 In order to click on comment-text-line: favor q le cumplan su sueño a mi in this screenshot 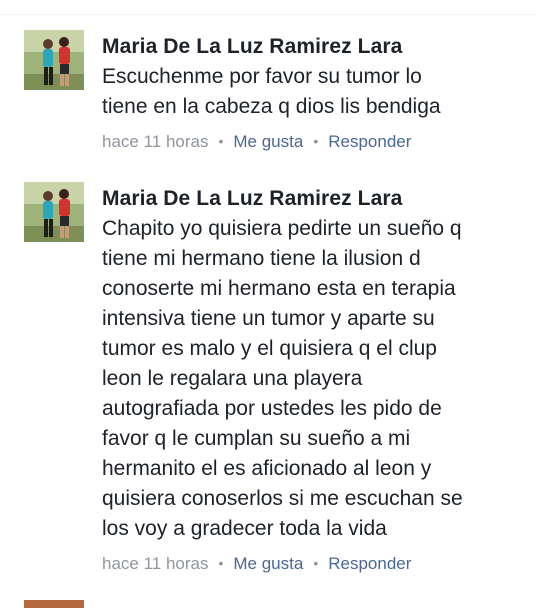, I will do `click(256, 438)`.